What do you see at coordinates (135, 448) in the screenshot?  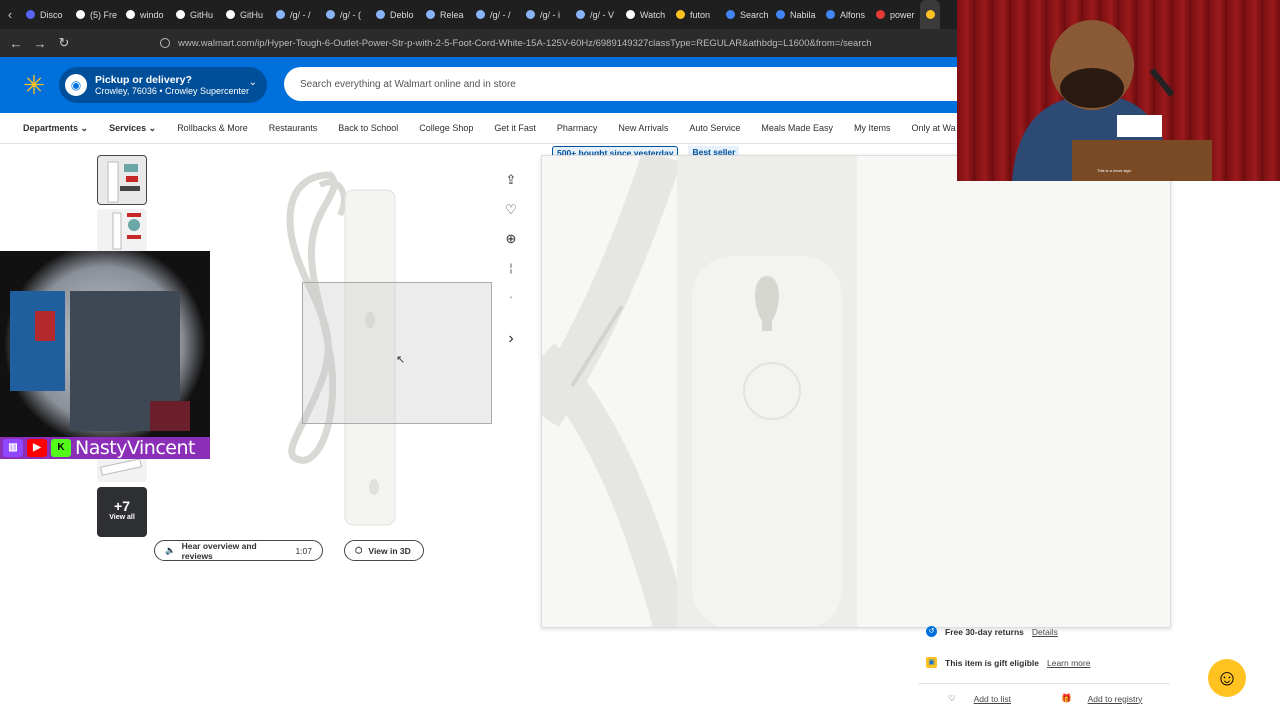 I see `streamer-name: NastyVincent` at bounding box center [135, 448].